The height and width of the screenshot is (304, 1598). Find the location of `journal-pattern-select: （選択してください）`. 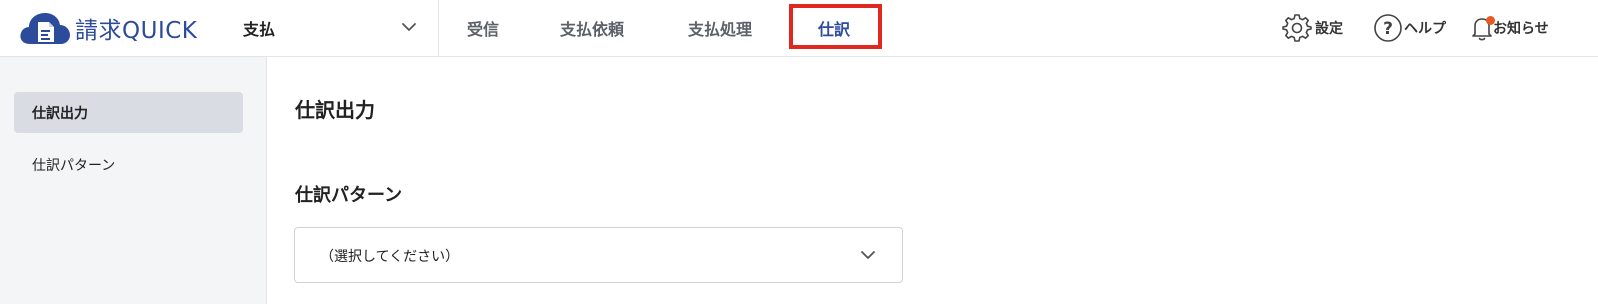

journal-pattern-select: （選択してください） is located at coordinates (598, 255).